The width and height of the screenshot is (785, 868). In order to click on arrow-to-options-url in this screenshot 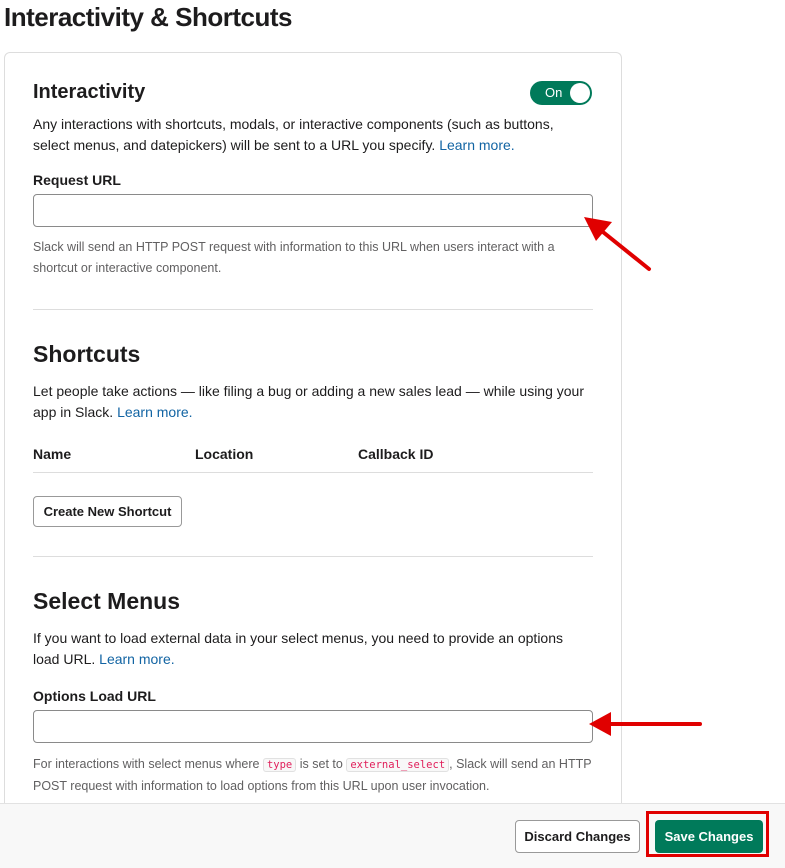, I will do `click(645, 724)`.